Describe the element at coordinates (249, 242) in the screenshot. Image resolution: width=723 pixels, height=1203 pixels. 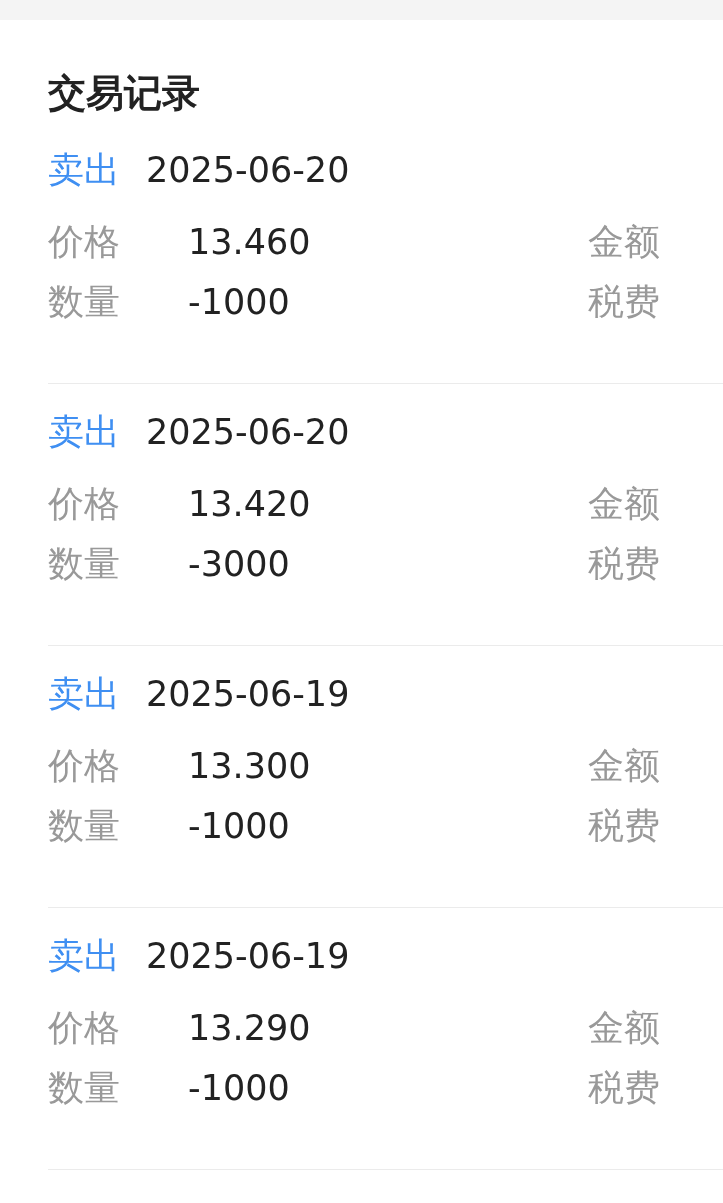
I see `price-value: 13.460` at that location.